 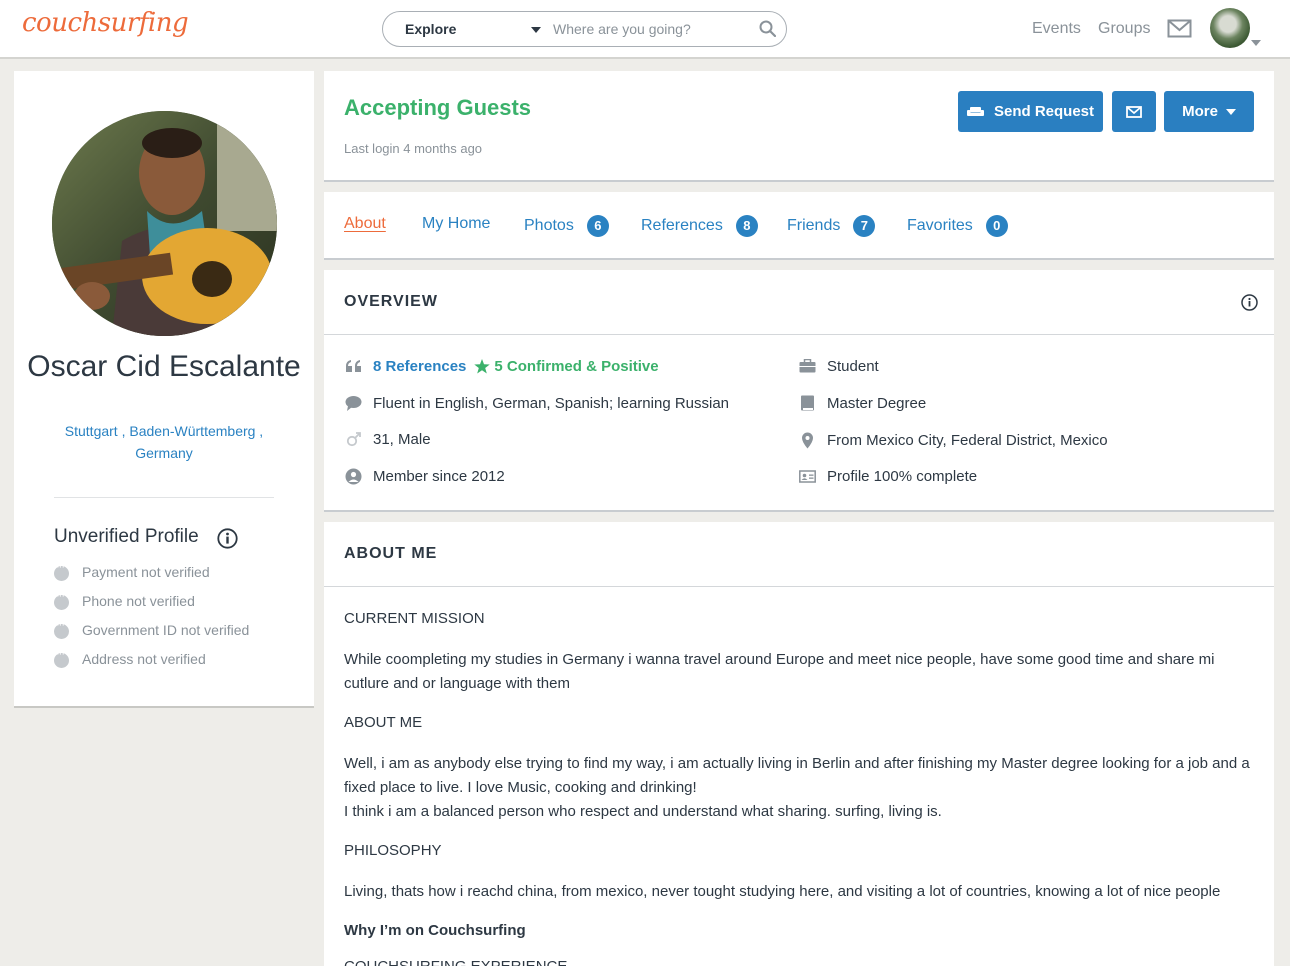 What do you see at coordinates (353, 439) in the screenshot?
I see `gender-icon` at bounding box center [353, 439].